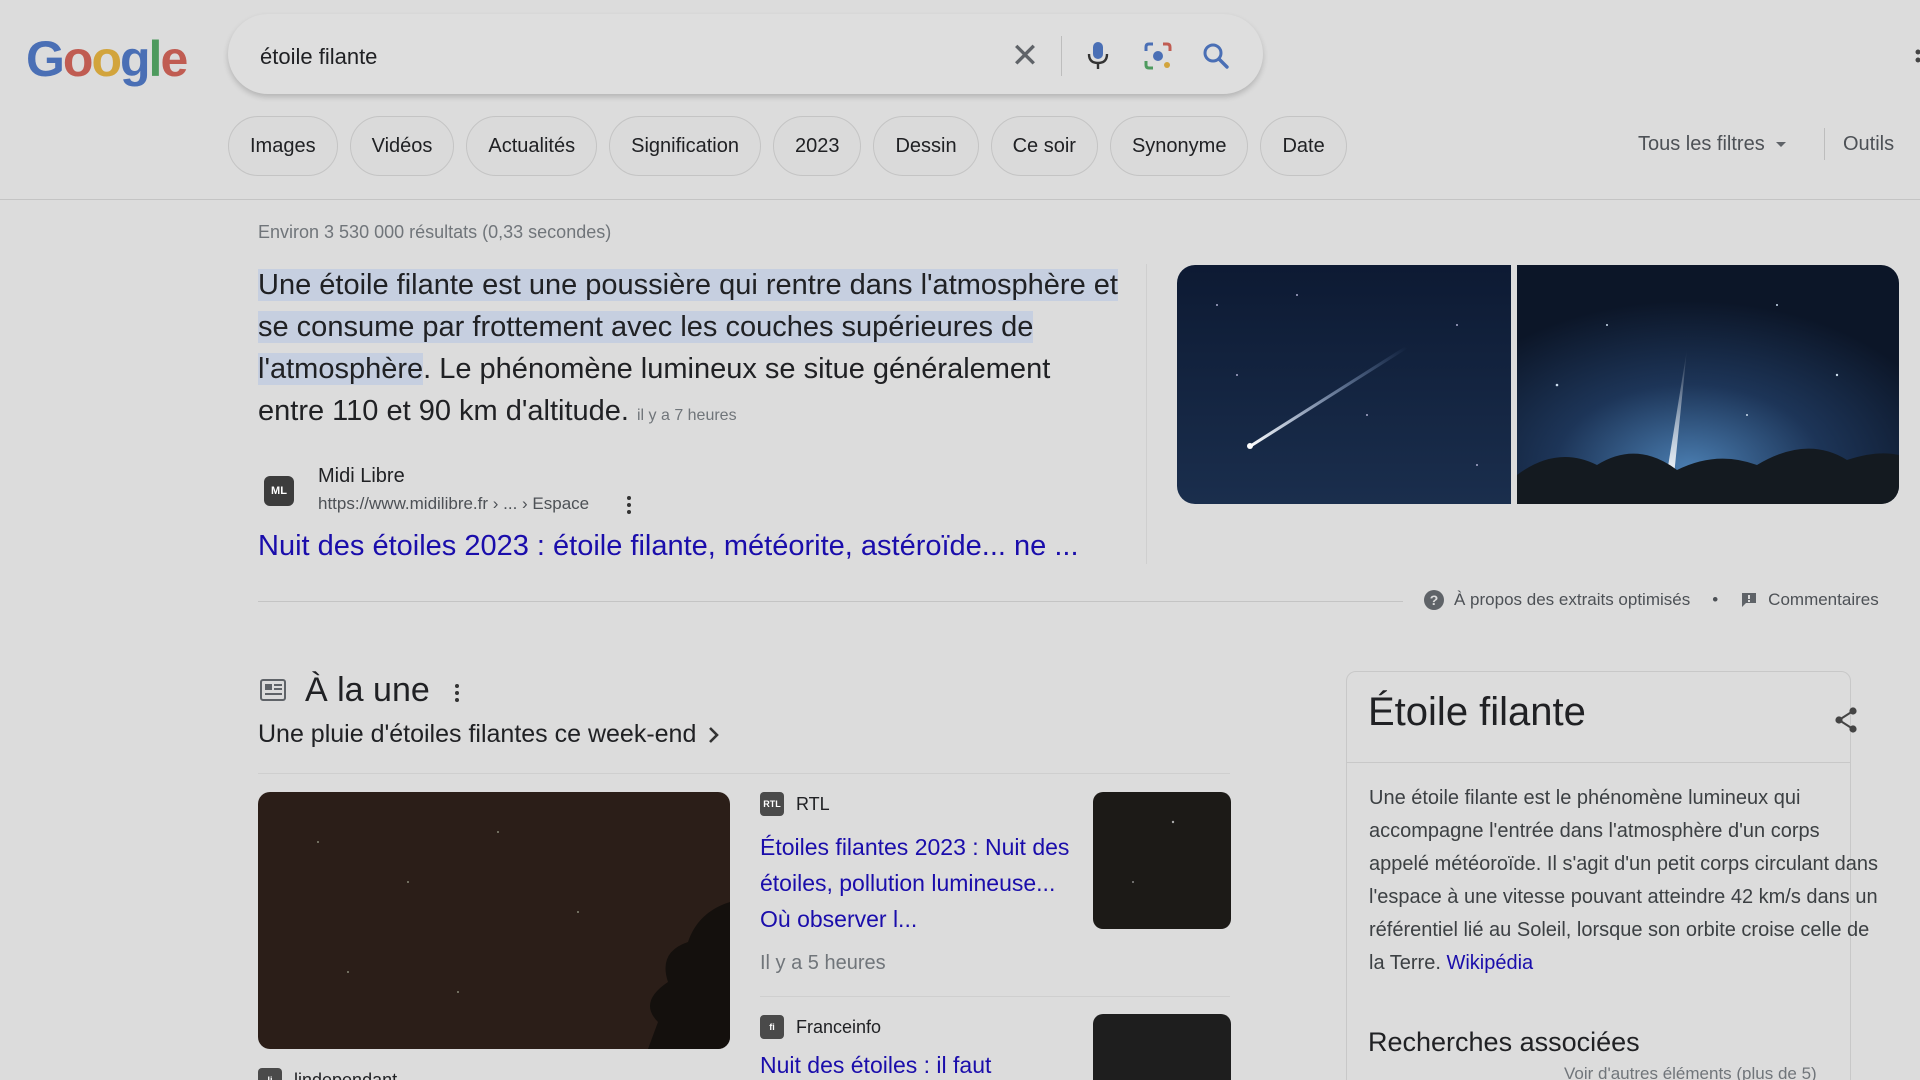  Describe the element at coordinates (1846, 720) in the screenshot. I see `share-icon` at that location.